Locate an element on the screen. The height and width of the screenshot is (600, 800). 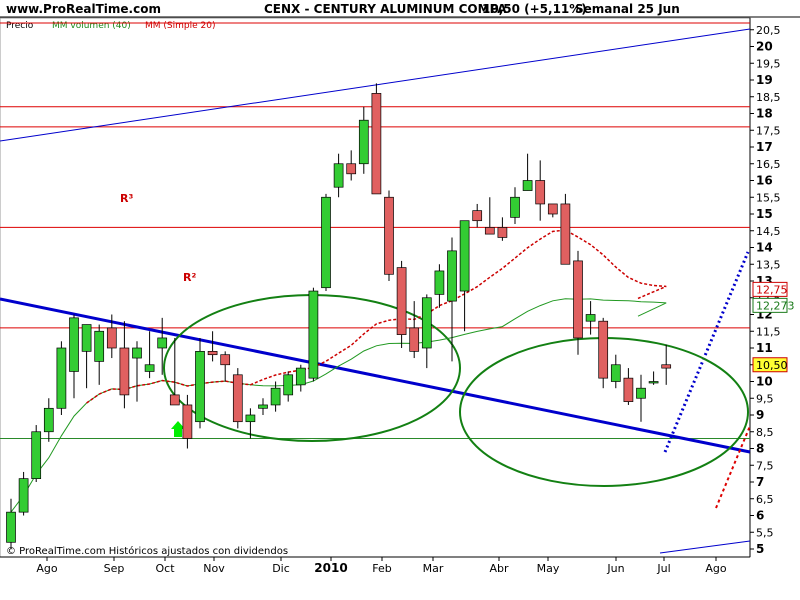
x-tick-label: Jun is located at coordinates (615, 568).